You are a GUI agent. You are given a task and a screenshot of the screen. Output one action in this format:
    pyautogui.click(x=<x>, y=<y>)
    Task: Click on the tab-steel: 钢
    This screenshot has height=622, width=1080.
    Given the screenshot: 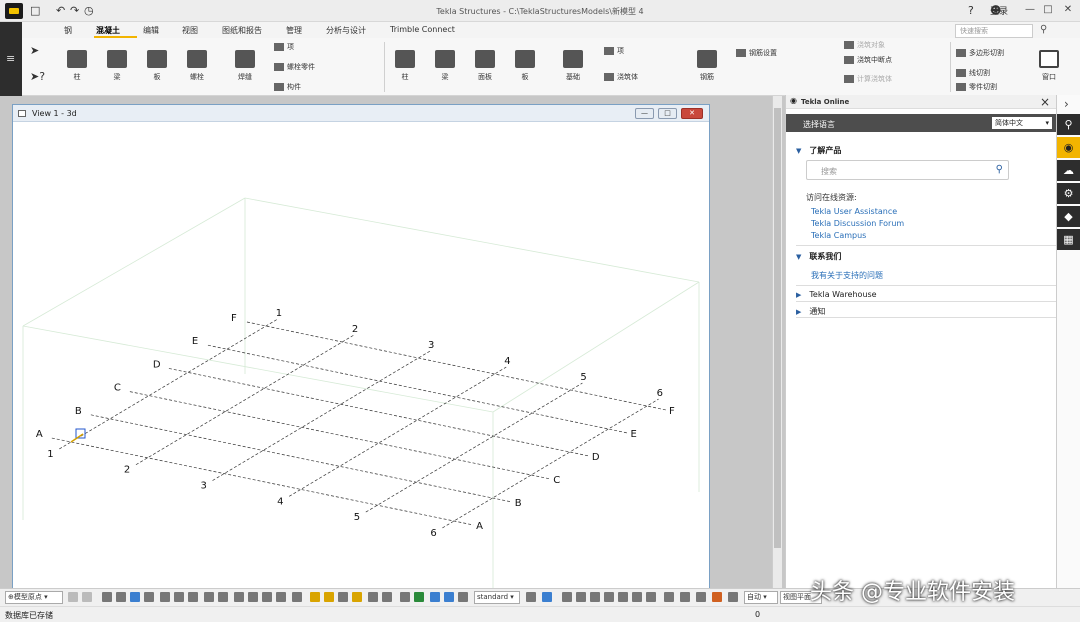 What is the action you would take?
    pyautogui.click(x=68, y=30)
    